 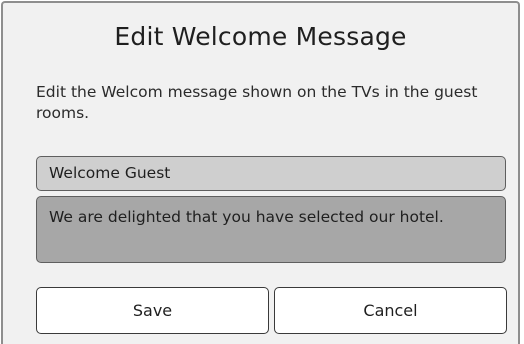 What do you see at coordinates (260, 36) in the screenshot?
I see `dialog-title: Edit Welcome Message` at bounding box center [260, 36].